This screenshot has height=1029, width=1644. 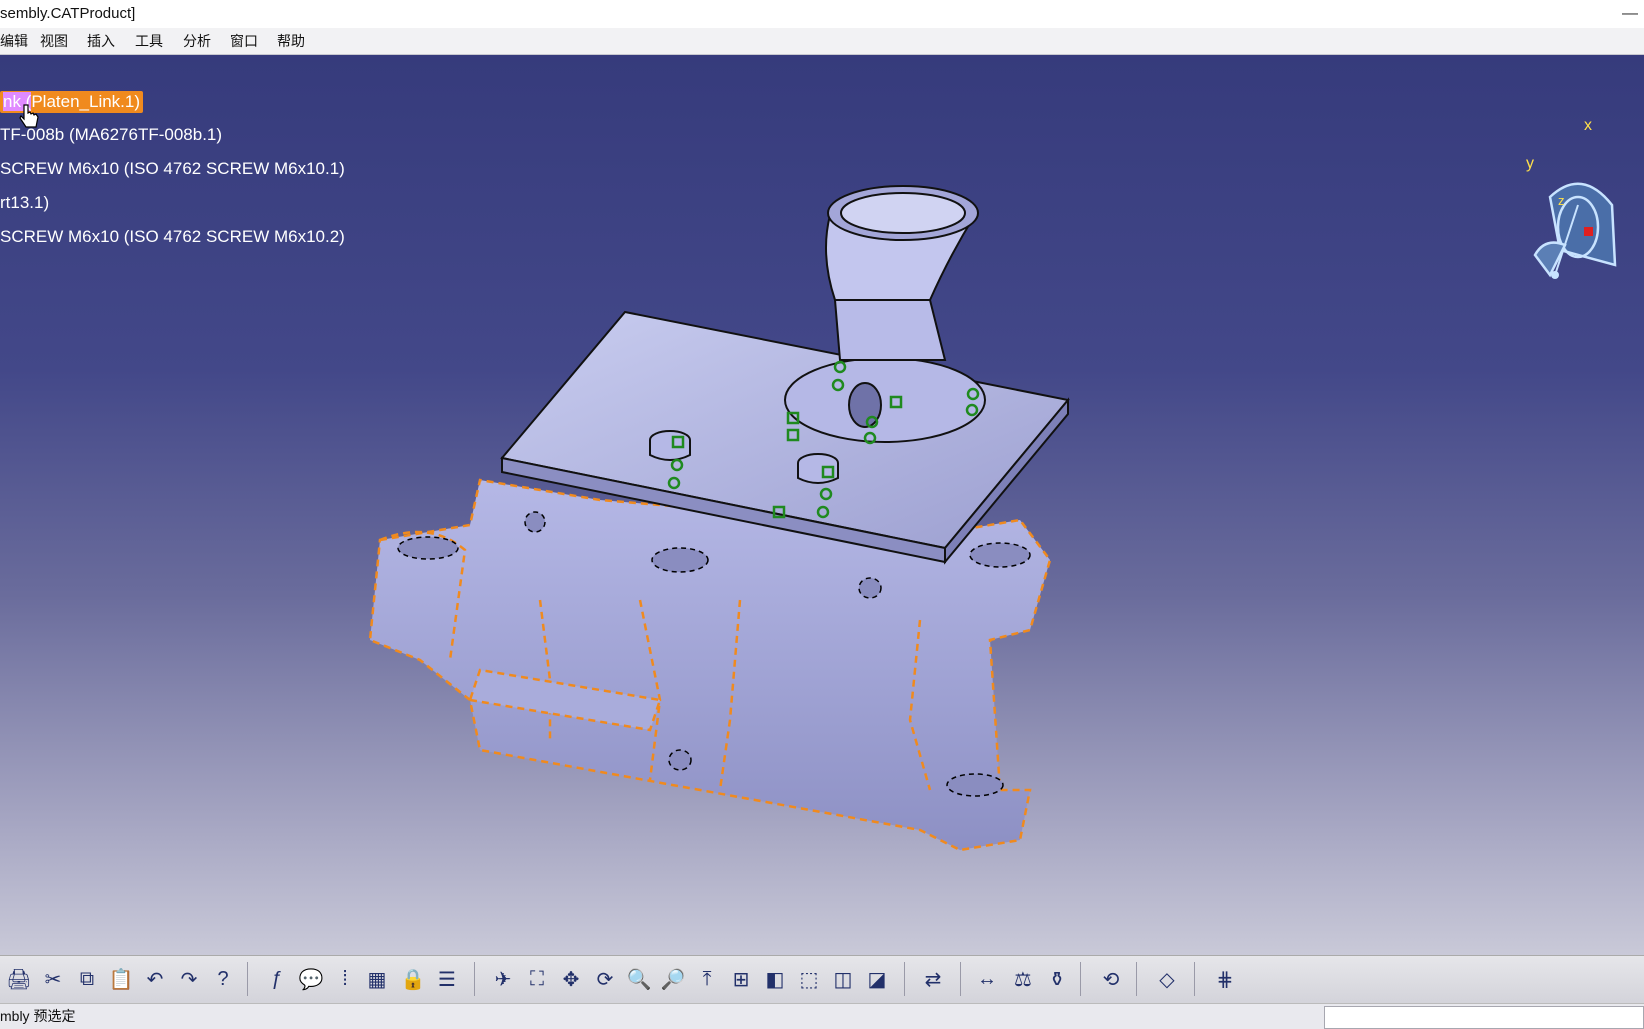 What do you see at coordinates (101, 41) in the screenshot?
I see `menu-insert: 插入` at bounding box center [101, 41].